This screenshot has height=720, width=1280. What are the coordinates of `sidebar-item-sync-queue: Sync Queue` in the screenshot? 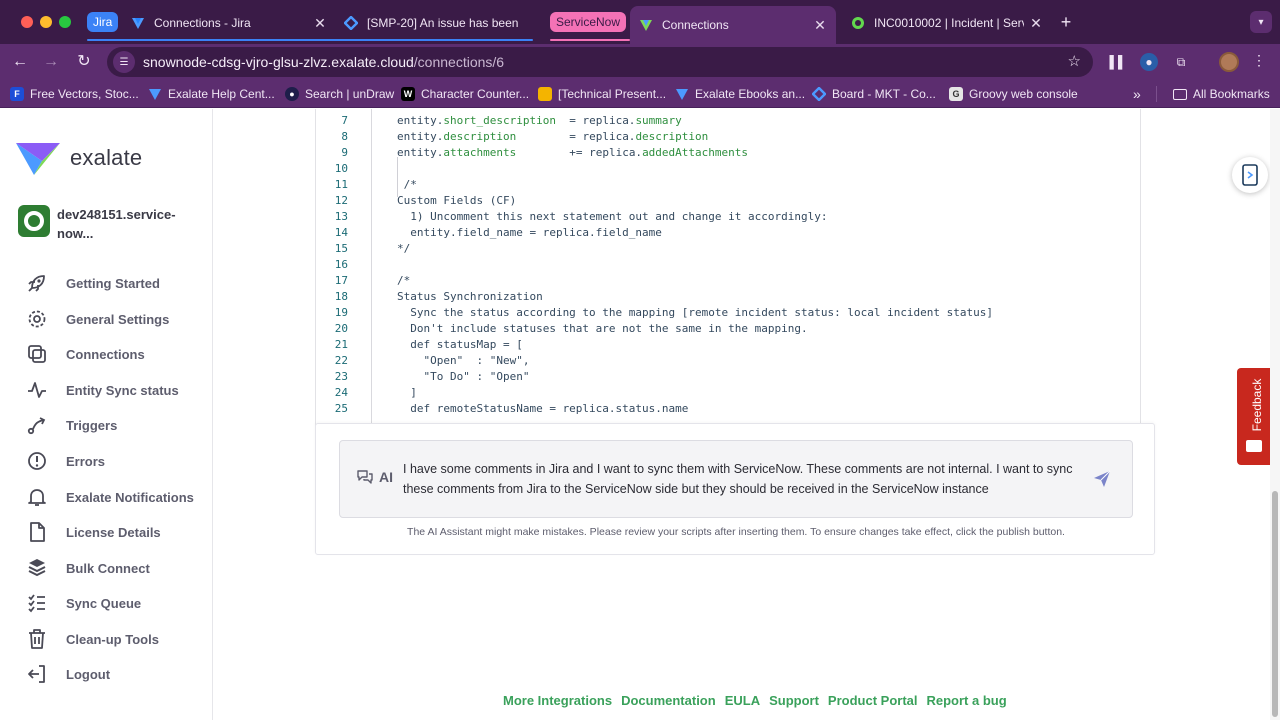 It's located at (83, 603).